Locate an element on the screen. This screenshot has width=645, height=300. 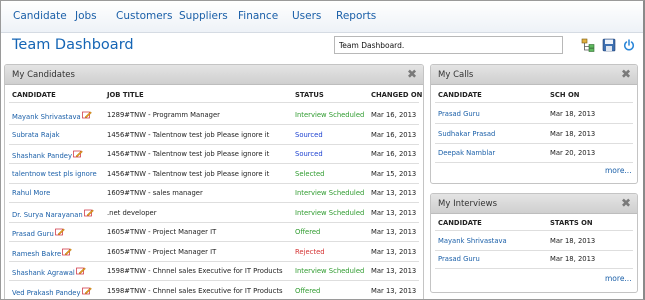
search-input is located at coordinates (448, 45).